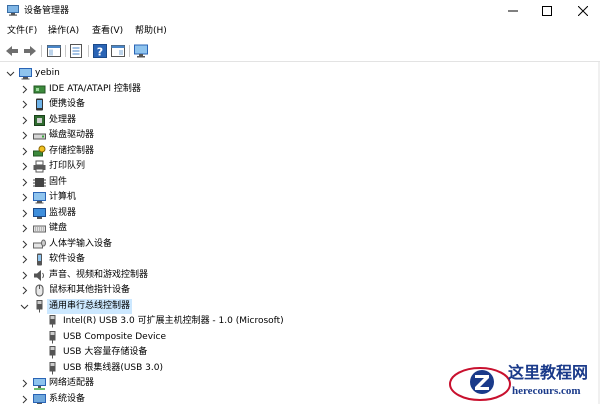  What do you see at coordinates (299, 275) in the screenshot?
I see `tree-item-sound-video-game: 声音、视频和游戏控制器` at bounding box center [299, 275].